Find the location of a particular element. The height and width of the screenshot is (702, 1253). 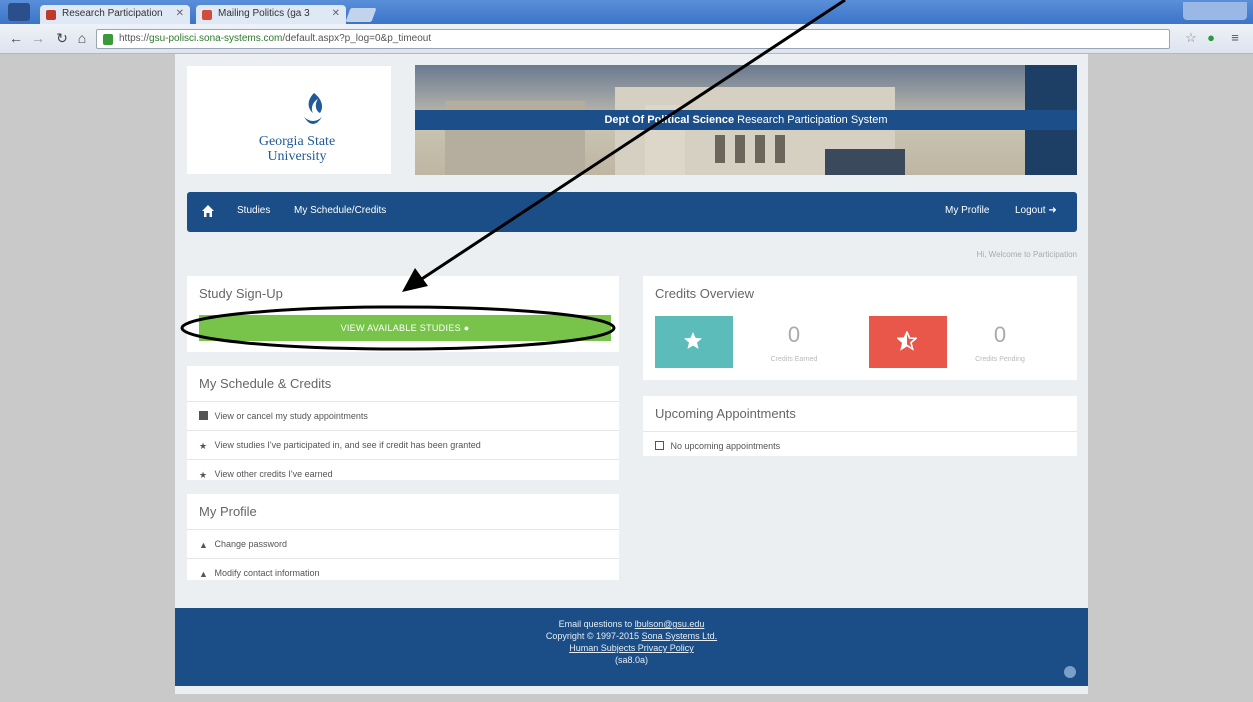

reload-icon: ↻ is located at coordinates (62, 38).